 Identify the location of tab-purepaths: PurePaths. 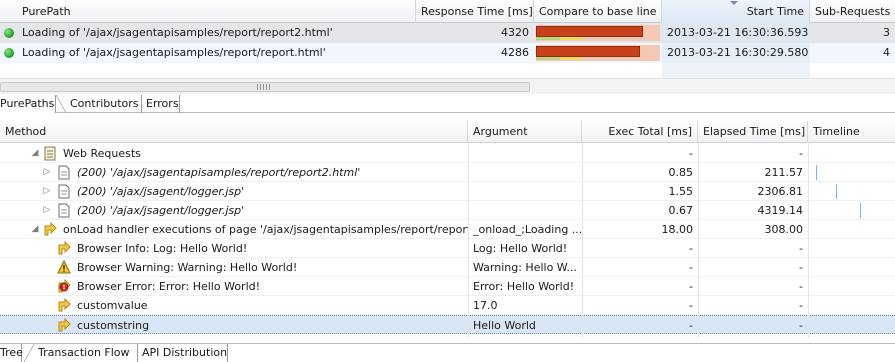
(28, 104).